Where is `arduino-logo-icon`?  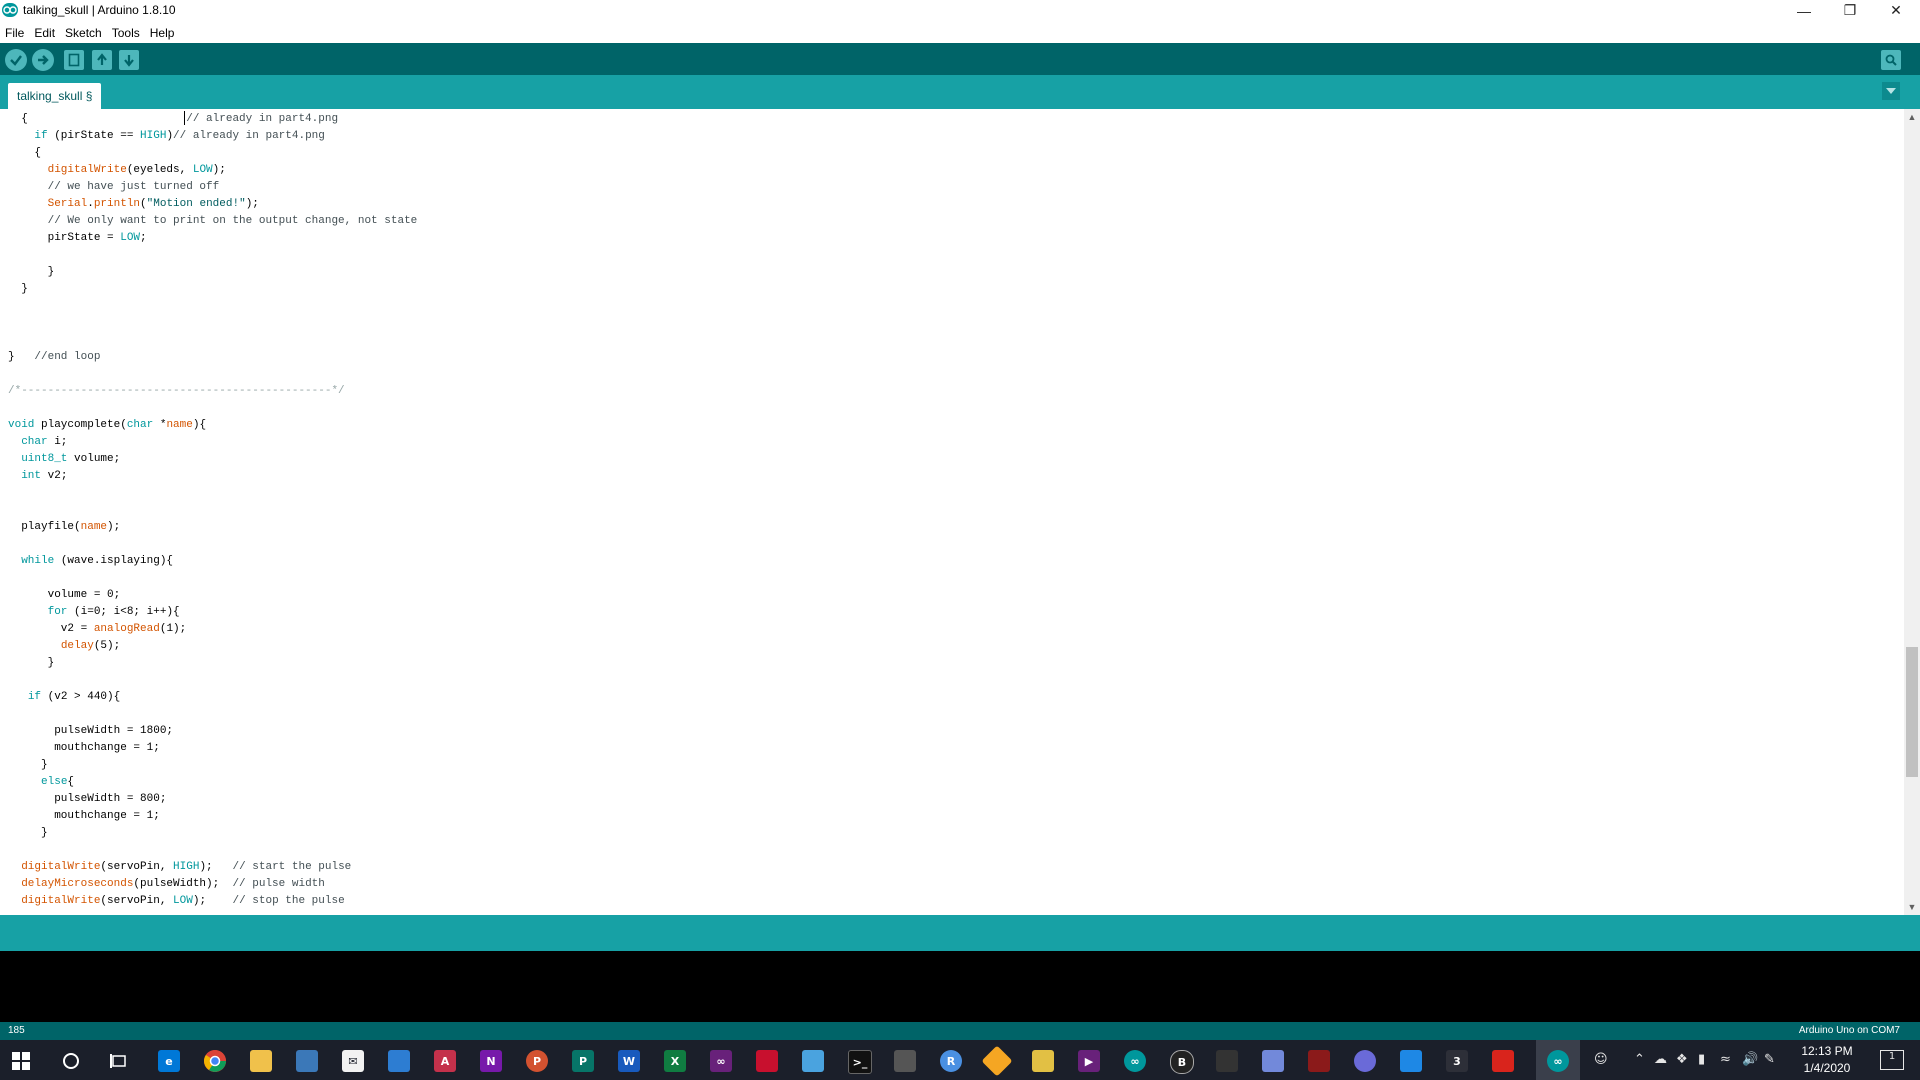
arduino-logo-icon is located at coordinates (10, 10).